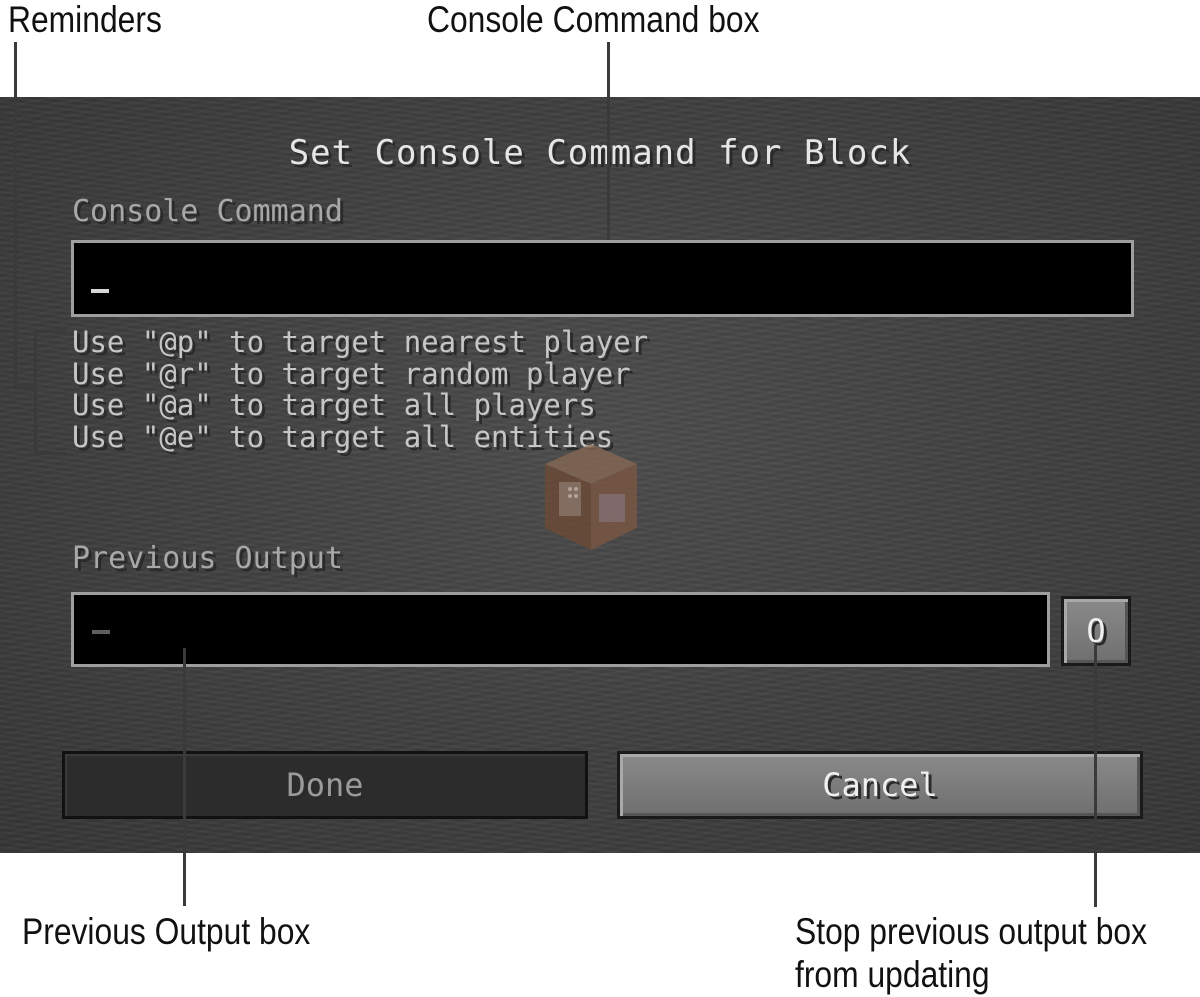  What do you see at coordinates (25, 387) in the screenshot?
I see `reminders-leader-horizontal` at bounding box center [25, 387].